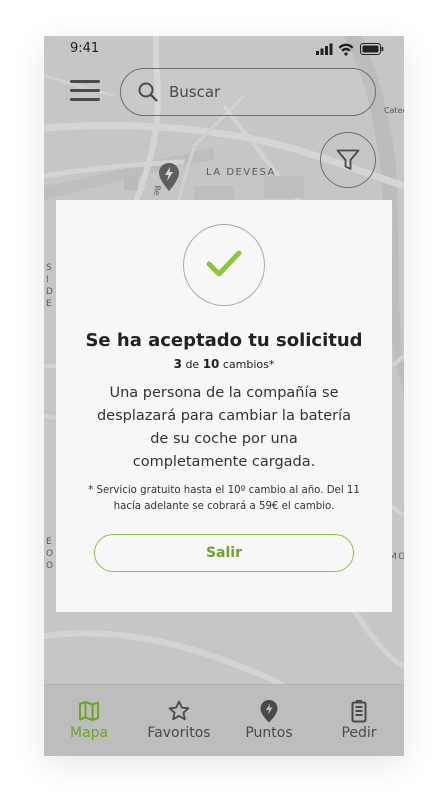 The width and height of the screenshot is (448, 808). I want to click on menu-button, so click(85, 92).